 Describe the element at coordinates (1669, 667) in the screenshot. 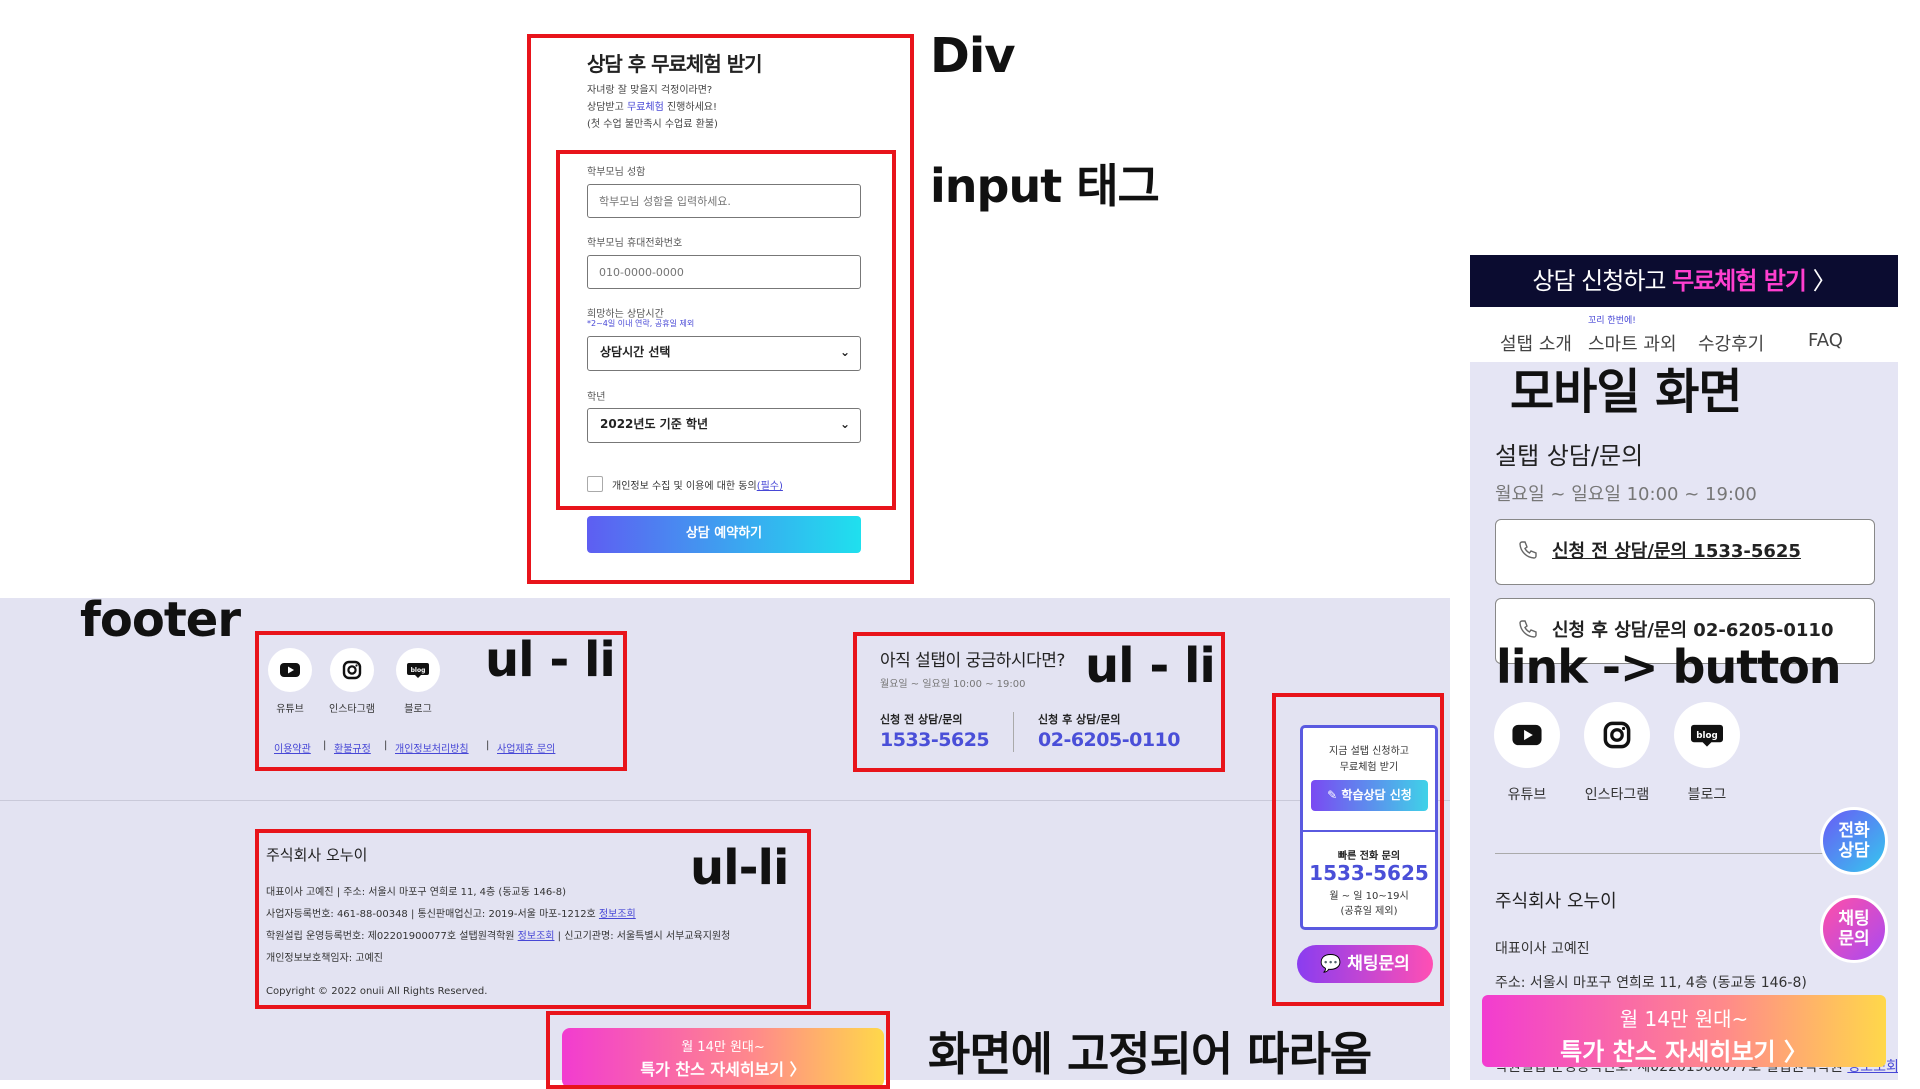

I see `annotation-link-button: link -> button` at that location.